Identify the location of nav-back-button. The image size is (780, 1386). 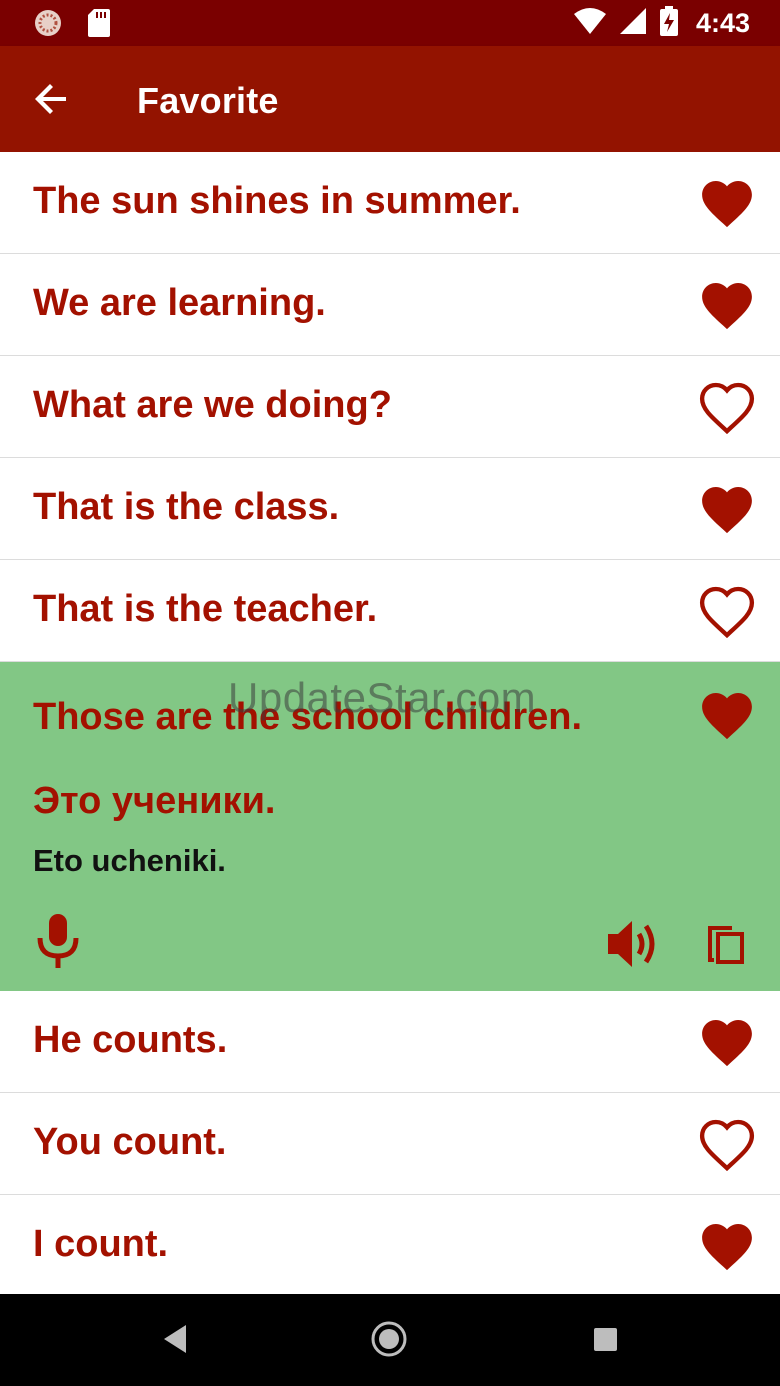
(175, 1339).